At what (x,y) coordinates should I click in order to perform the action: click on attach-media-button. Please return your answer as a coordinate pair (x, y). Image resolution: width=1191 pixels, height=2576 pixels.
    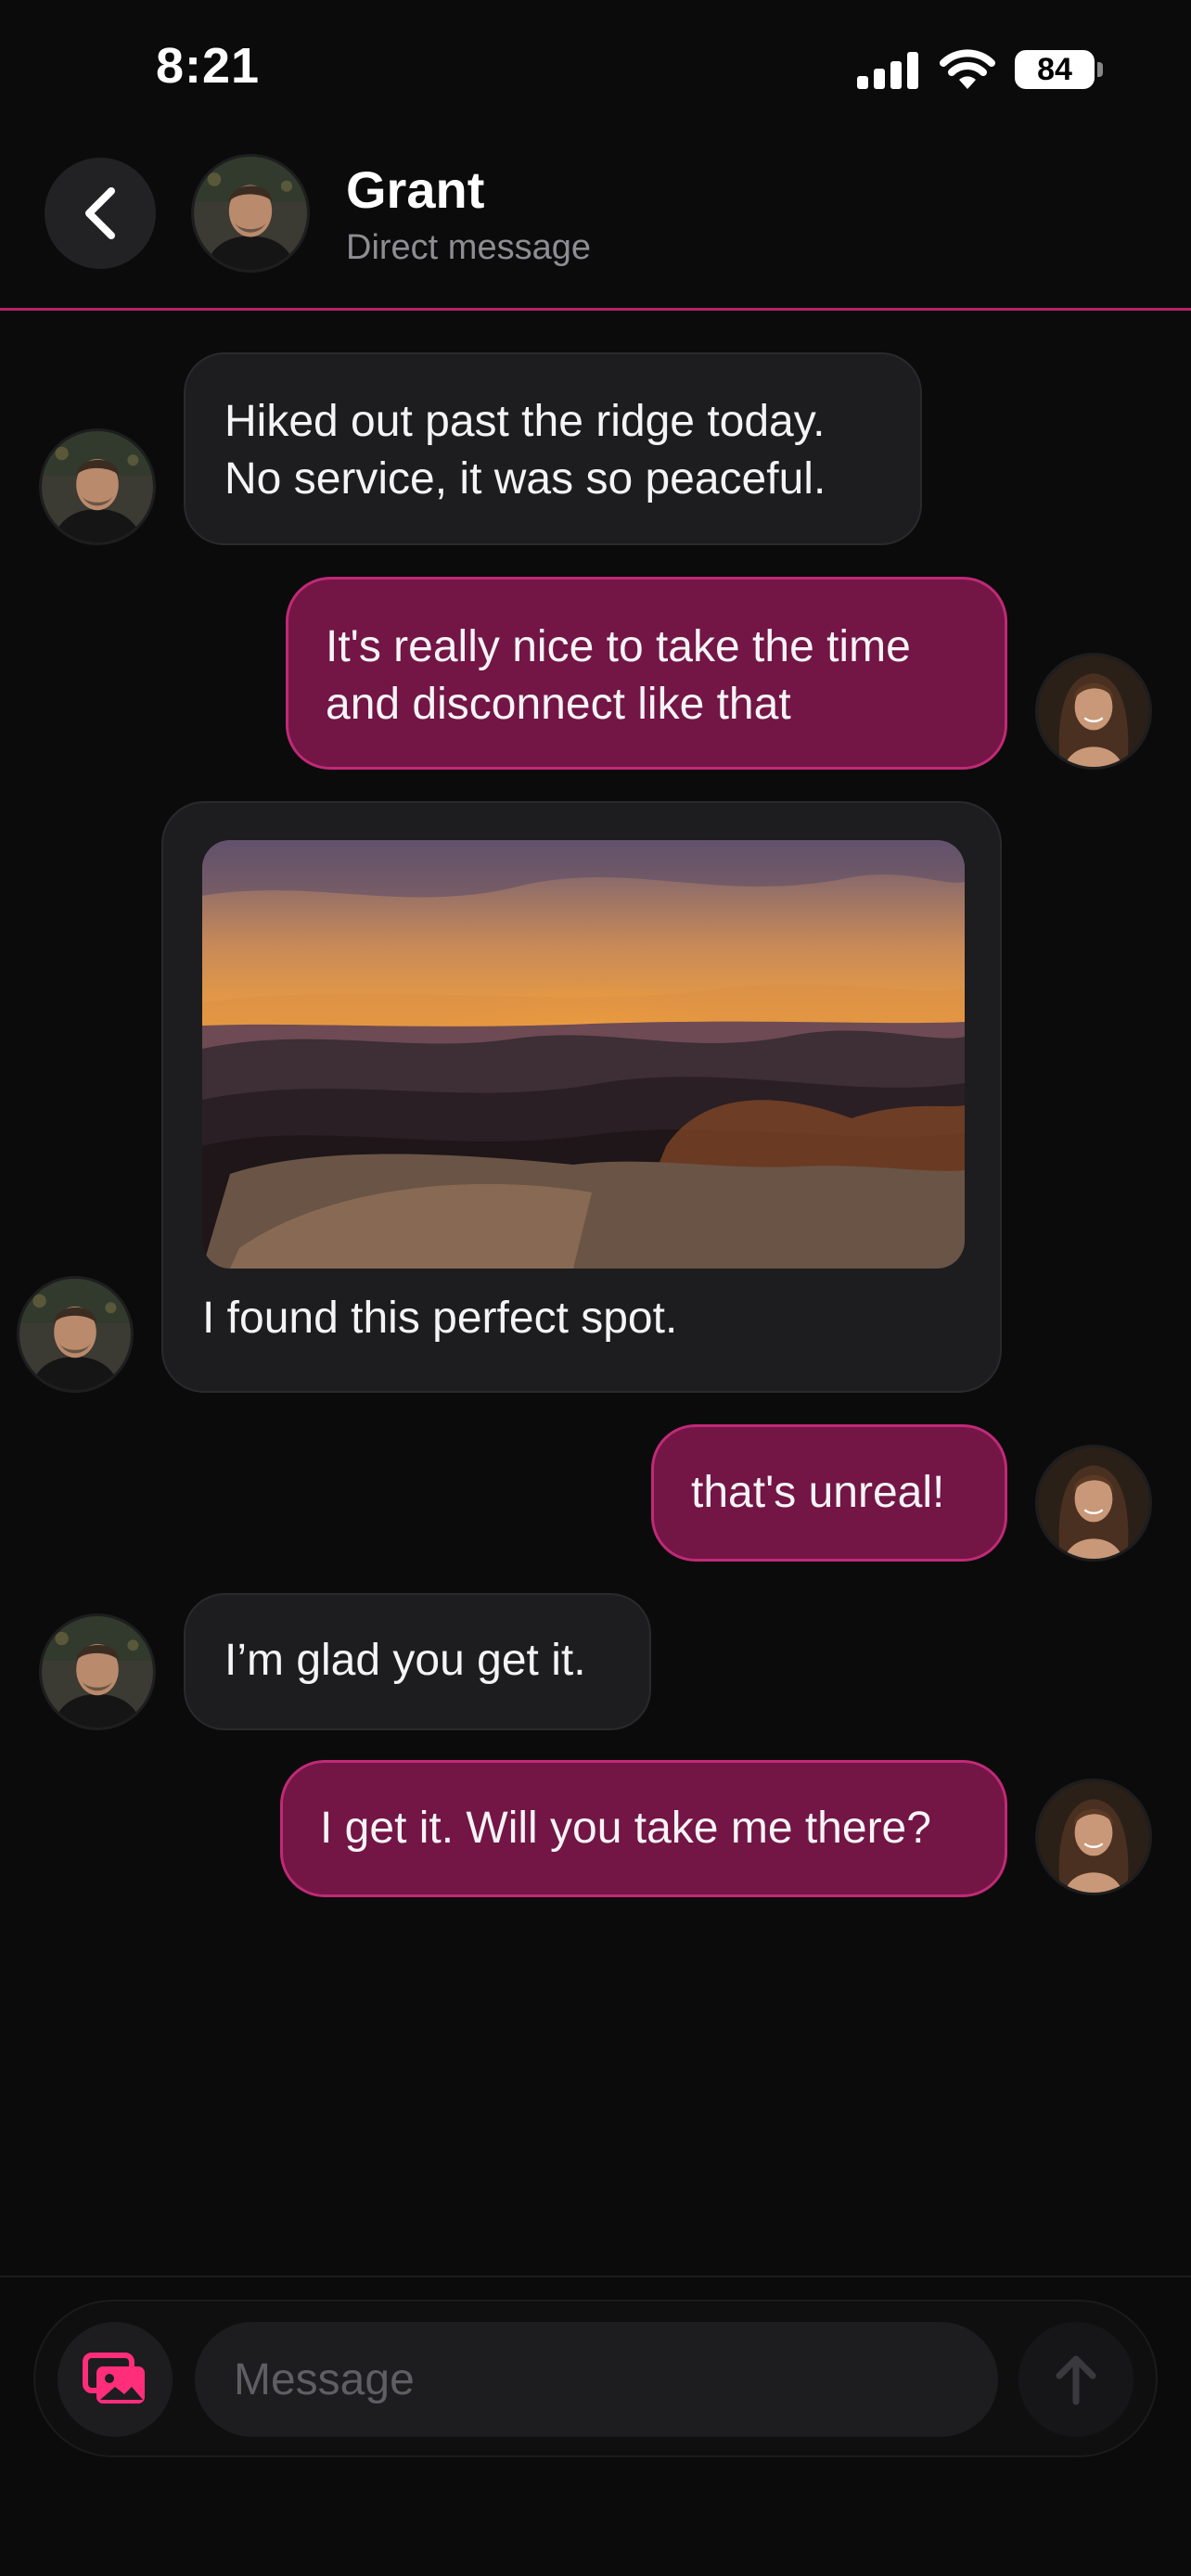
    Looking at the image, I should click on (115, 2379).